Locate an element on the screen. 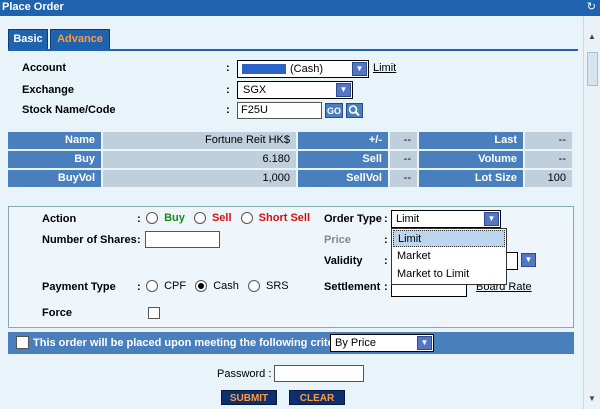 Image resolution: width=600 pixels, height=409 pixels. action-sell-label: Sell is located at coordinates (221, 218).